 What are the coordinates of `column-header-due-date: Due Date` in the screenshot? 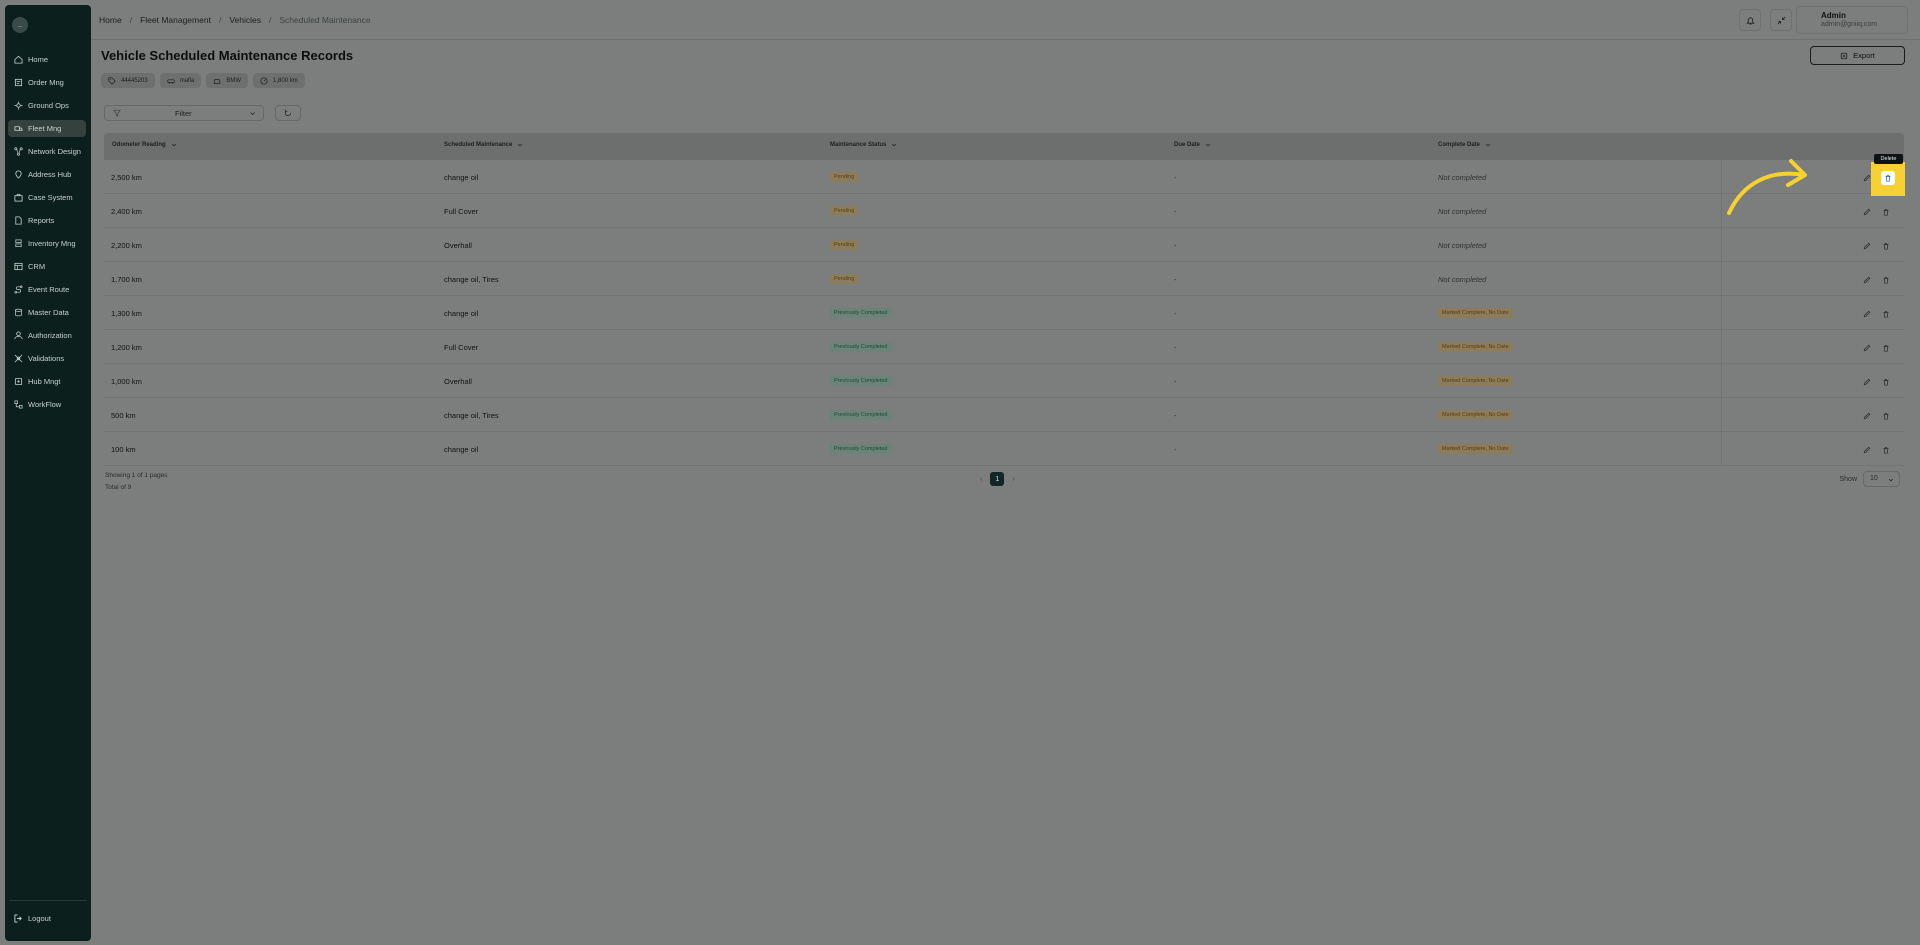 It's located at (1192, 145).